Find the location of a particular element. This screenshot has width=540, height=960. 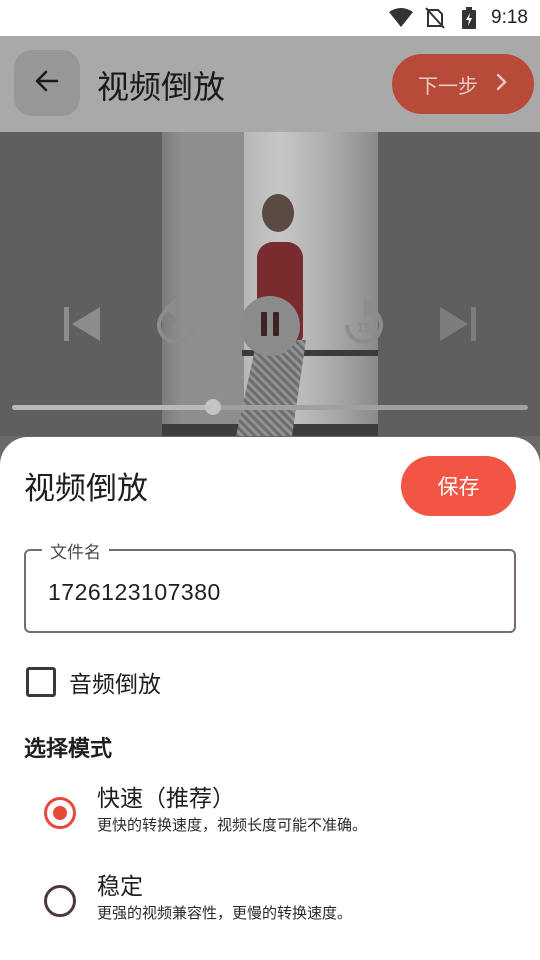

mode-stable-title: 稳定 is located at coordinates (120, 887).